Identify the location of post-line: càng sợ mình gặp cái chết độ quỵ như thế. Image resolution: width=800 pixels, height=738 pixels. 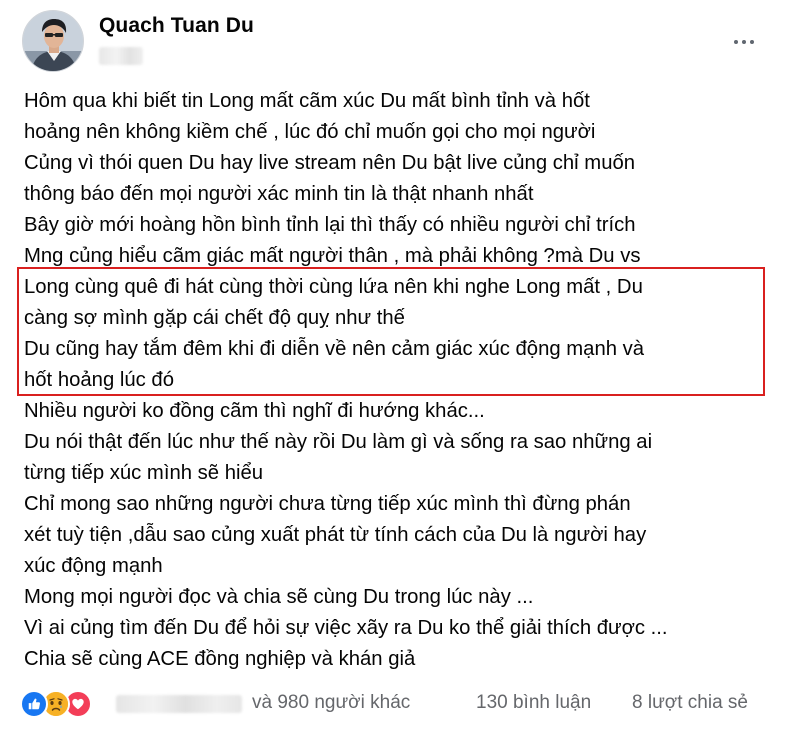
(214, 318).